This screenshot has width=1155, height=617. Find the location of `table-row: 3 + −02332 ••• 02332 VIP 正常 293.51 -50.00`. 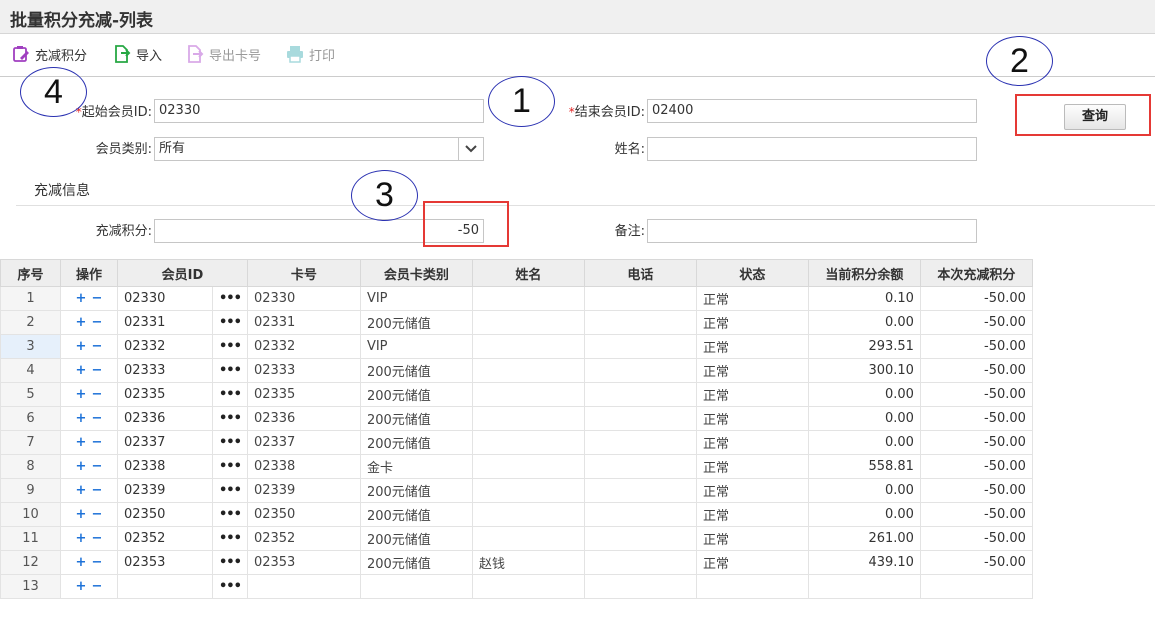

table-row: 3 + −02332 ••• 02332 VIP 正常 293.51 -50.00 is located at coordinates (516, 346).